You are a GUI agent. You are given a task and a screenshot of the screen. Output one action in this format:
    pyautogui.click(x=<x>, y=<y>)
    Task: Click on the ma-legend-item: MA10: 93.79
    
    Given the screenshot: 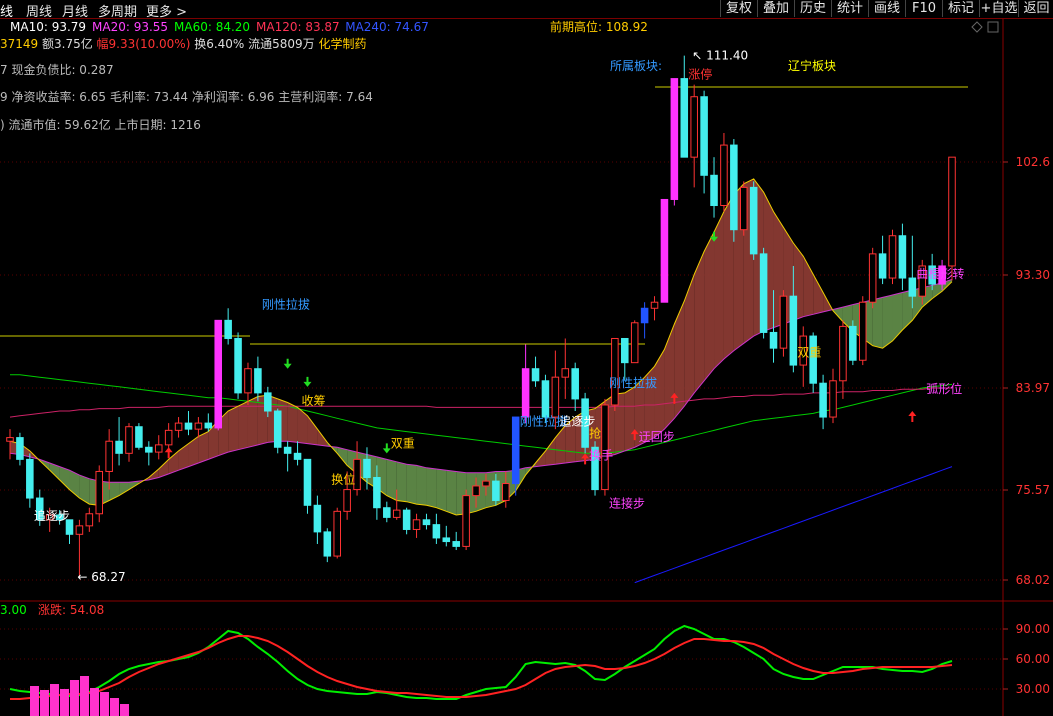 What is the action you would take?
    pyautogui.click(x=48, y=27)
    